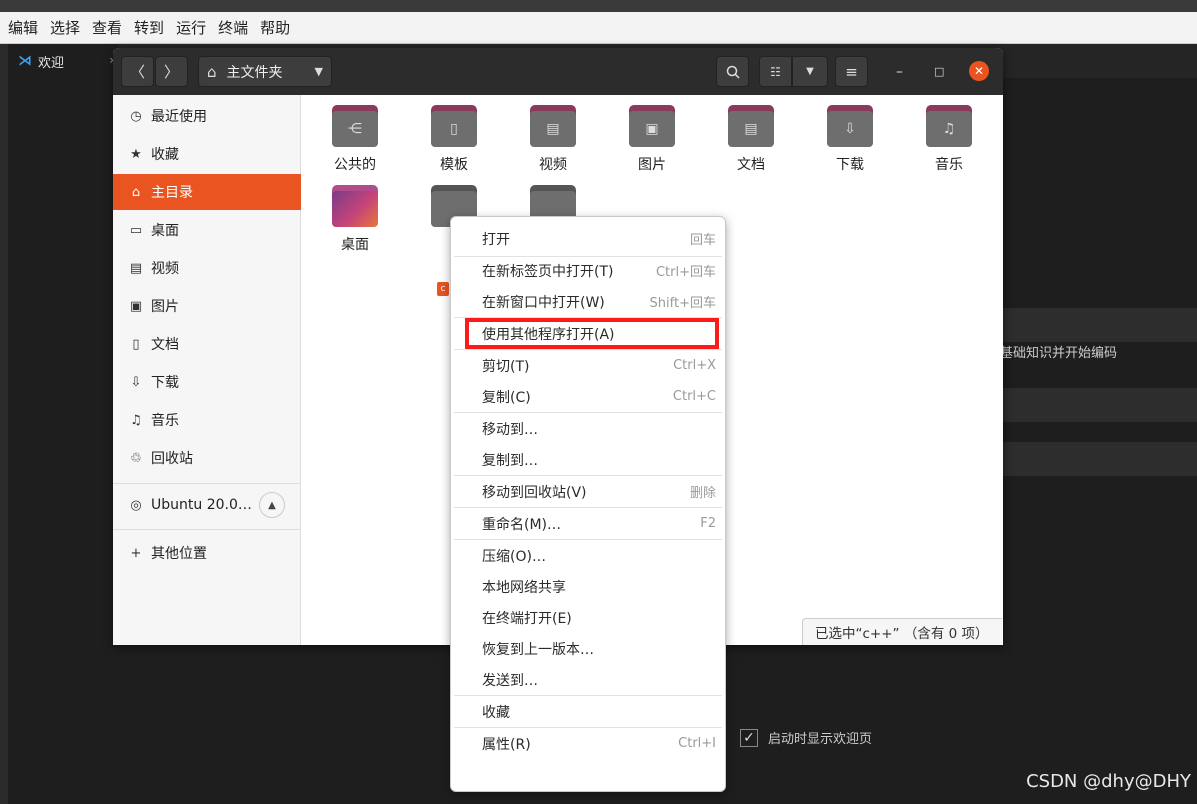 Image resolution: width=1197 pixels, height=804 pixels. What do you see at coordinates (165, 345) in the screenshot?
I see `sidebar-item-label: 文档` at bounding box center [165, 345].